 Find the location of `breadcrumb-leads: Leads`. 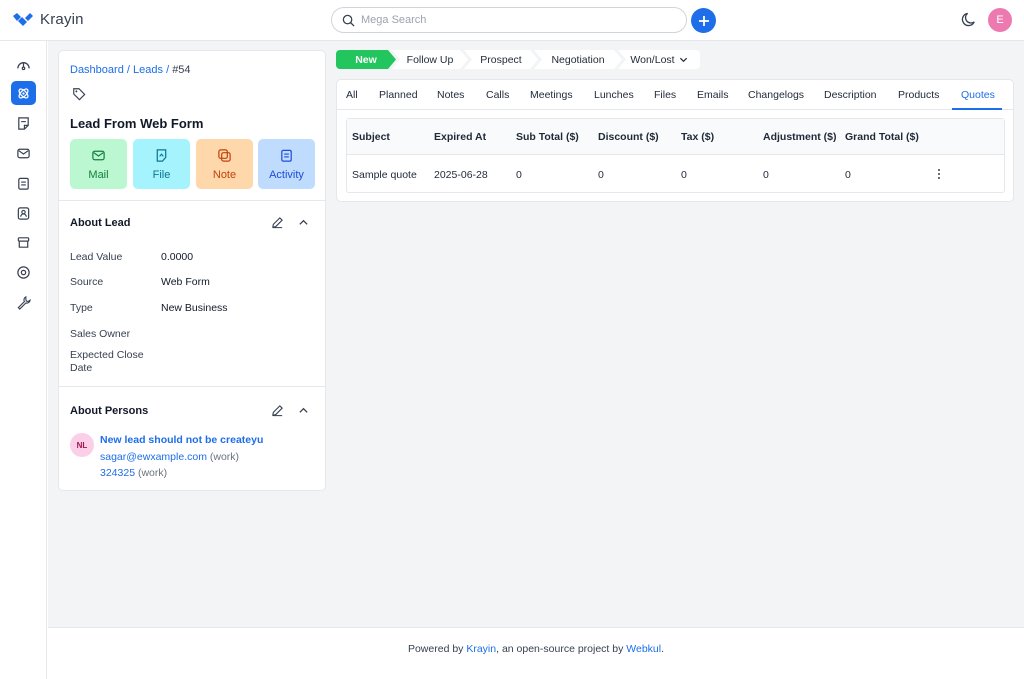

breadcrumb-leads: Leads is located at coordinates (148, 70).